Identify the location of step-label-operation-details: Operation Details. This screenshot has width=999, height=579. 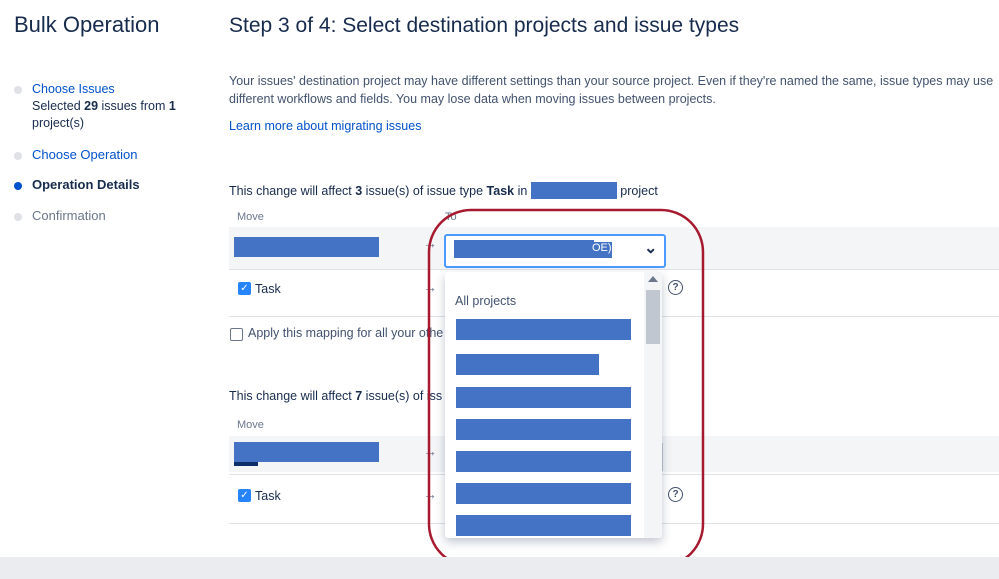
(86, 184).